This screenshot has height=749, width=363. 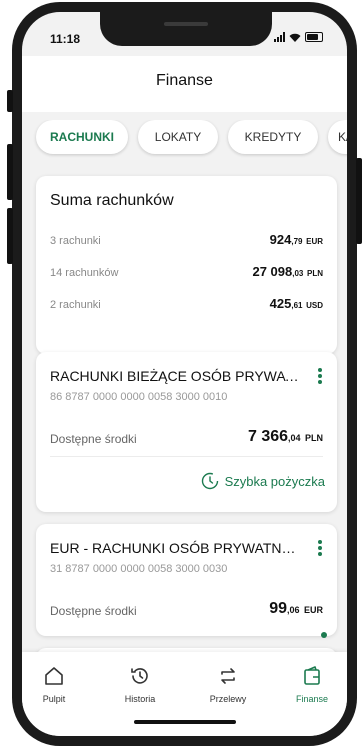 What do you see at coordinates (314, 37) in the screenshot?
I see `battery-icon` at bounding box center [314, 37].